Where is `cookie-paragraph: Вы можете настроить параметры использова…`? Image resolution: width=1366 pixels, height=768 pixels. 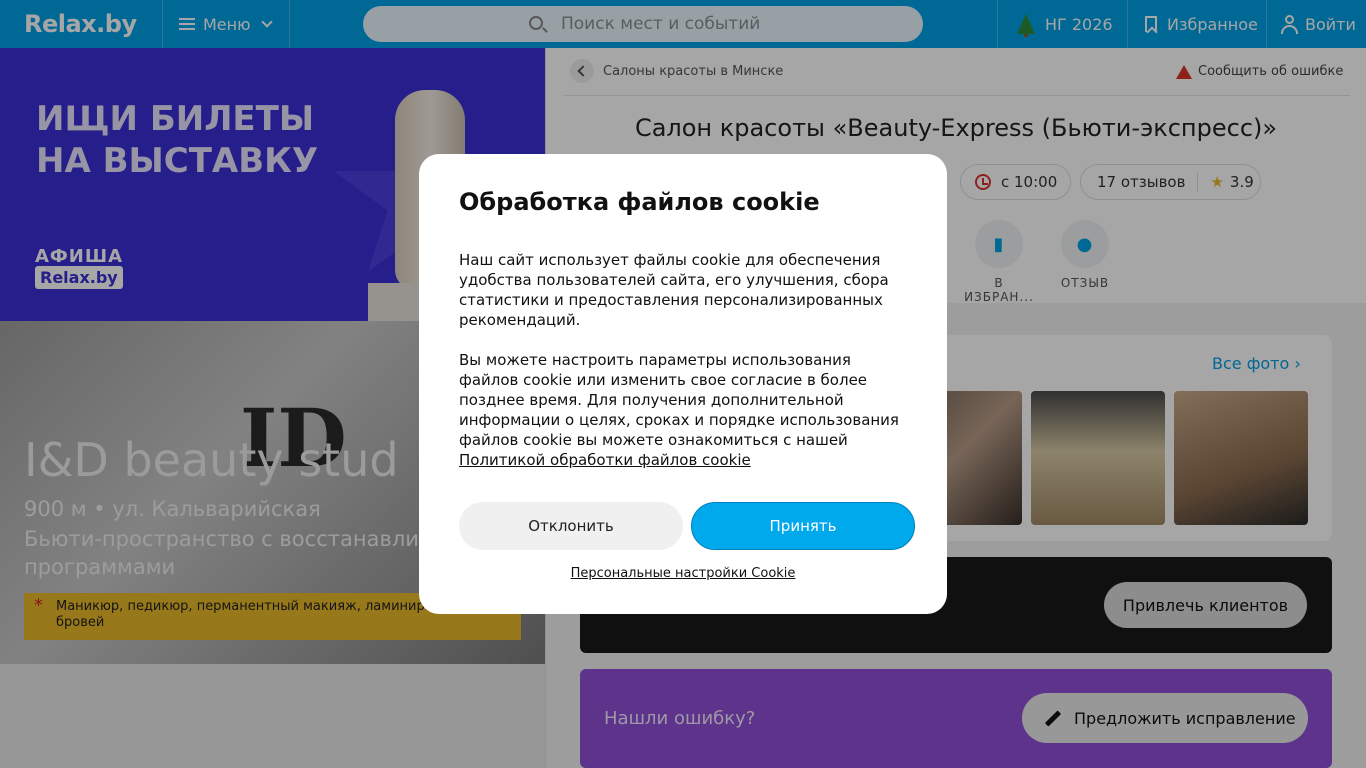
cookie-paragraph: Вы можете настроить параметры использова… is located at coordinates (684, 410).